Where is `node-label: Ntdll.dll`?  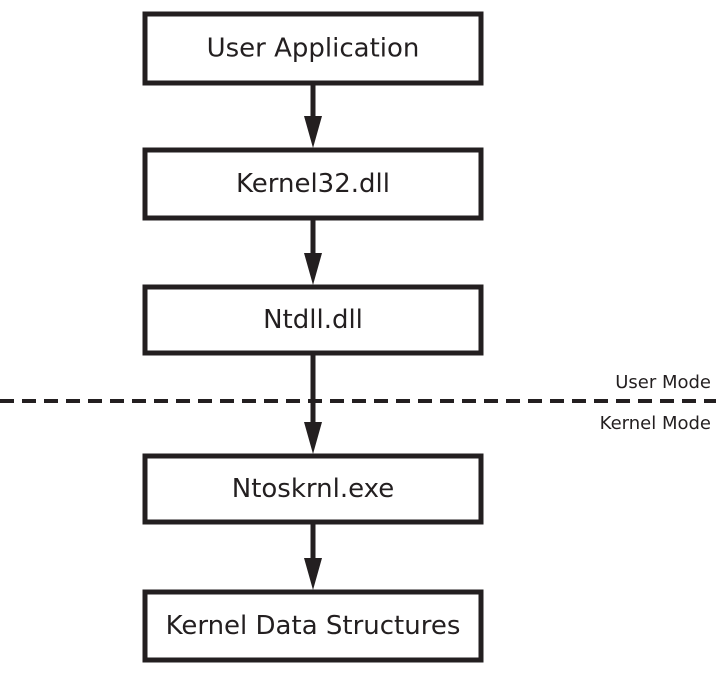 node-label: Ntdll.dll is located at coordinates (313, 320).